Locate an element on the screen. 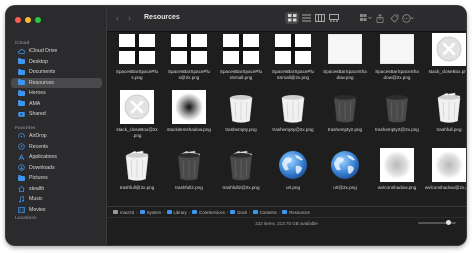  trash-full-icon is located at coordinates (137, 165).